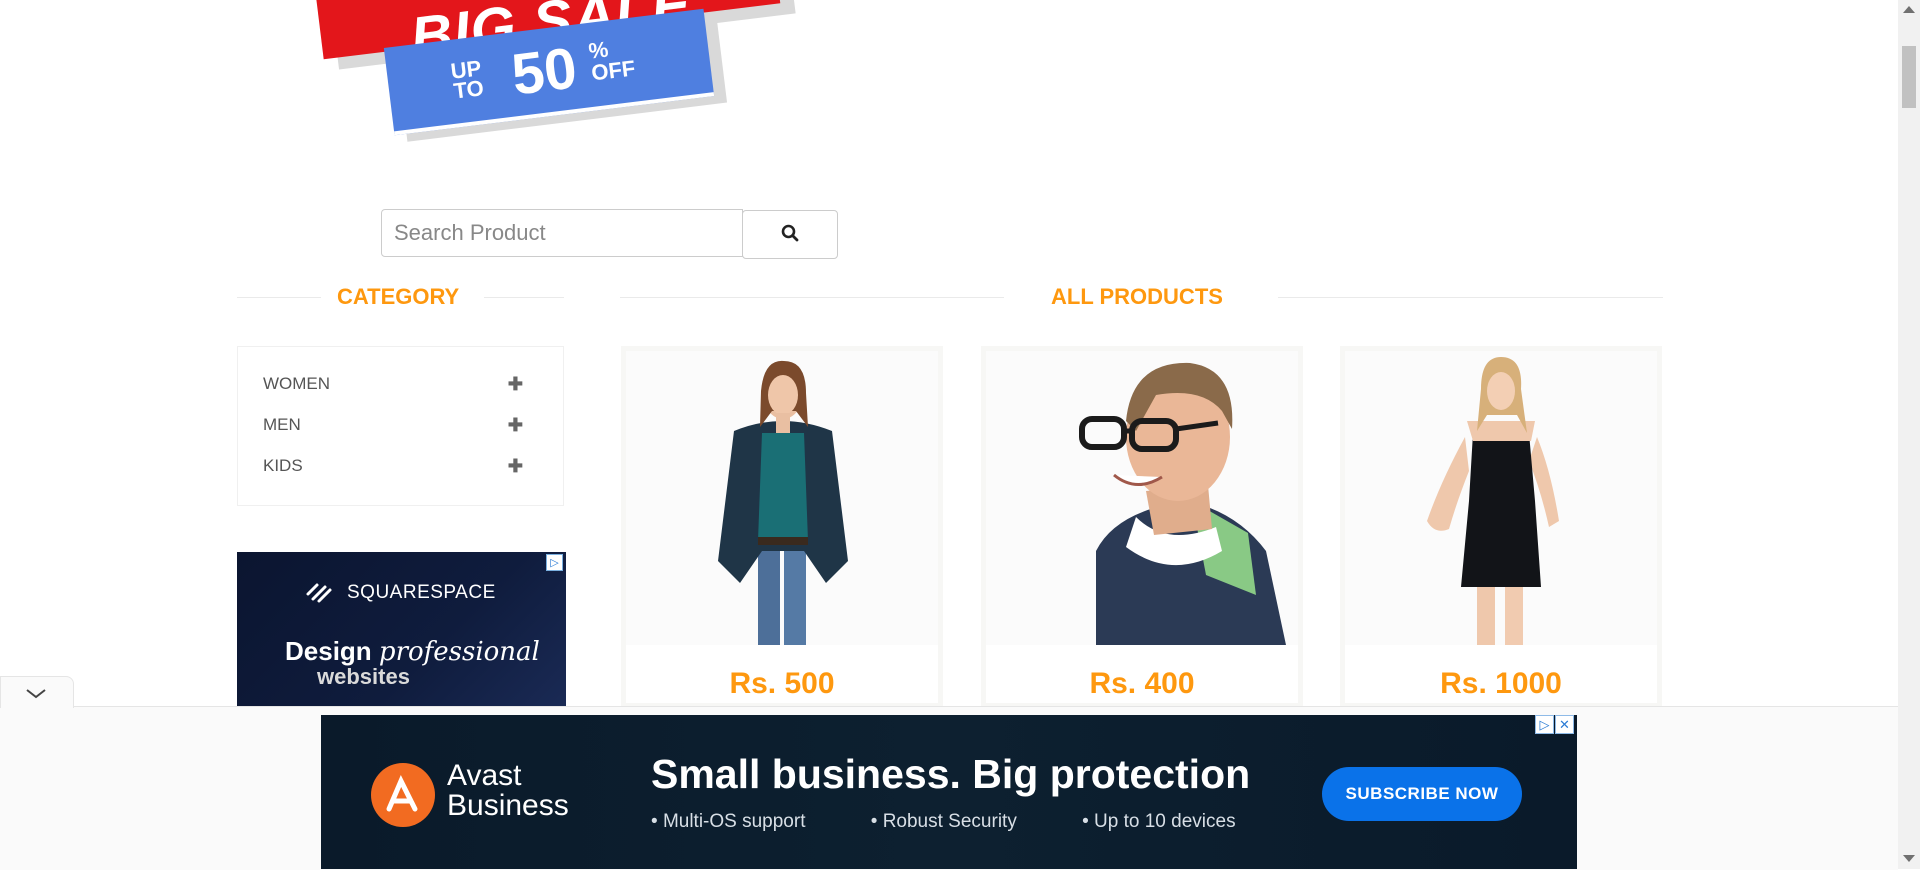  I want to click on banner-to: TO, so click(469, 89).